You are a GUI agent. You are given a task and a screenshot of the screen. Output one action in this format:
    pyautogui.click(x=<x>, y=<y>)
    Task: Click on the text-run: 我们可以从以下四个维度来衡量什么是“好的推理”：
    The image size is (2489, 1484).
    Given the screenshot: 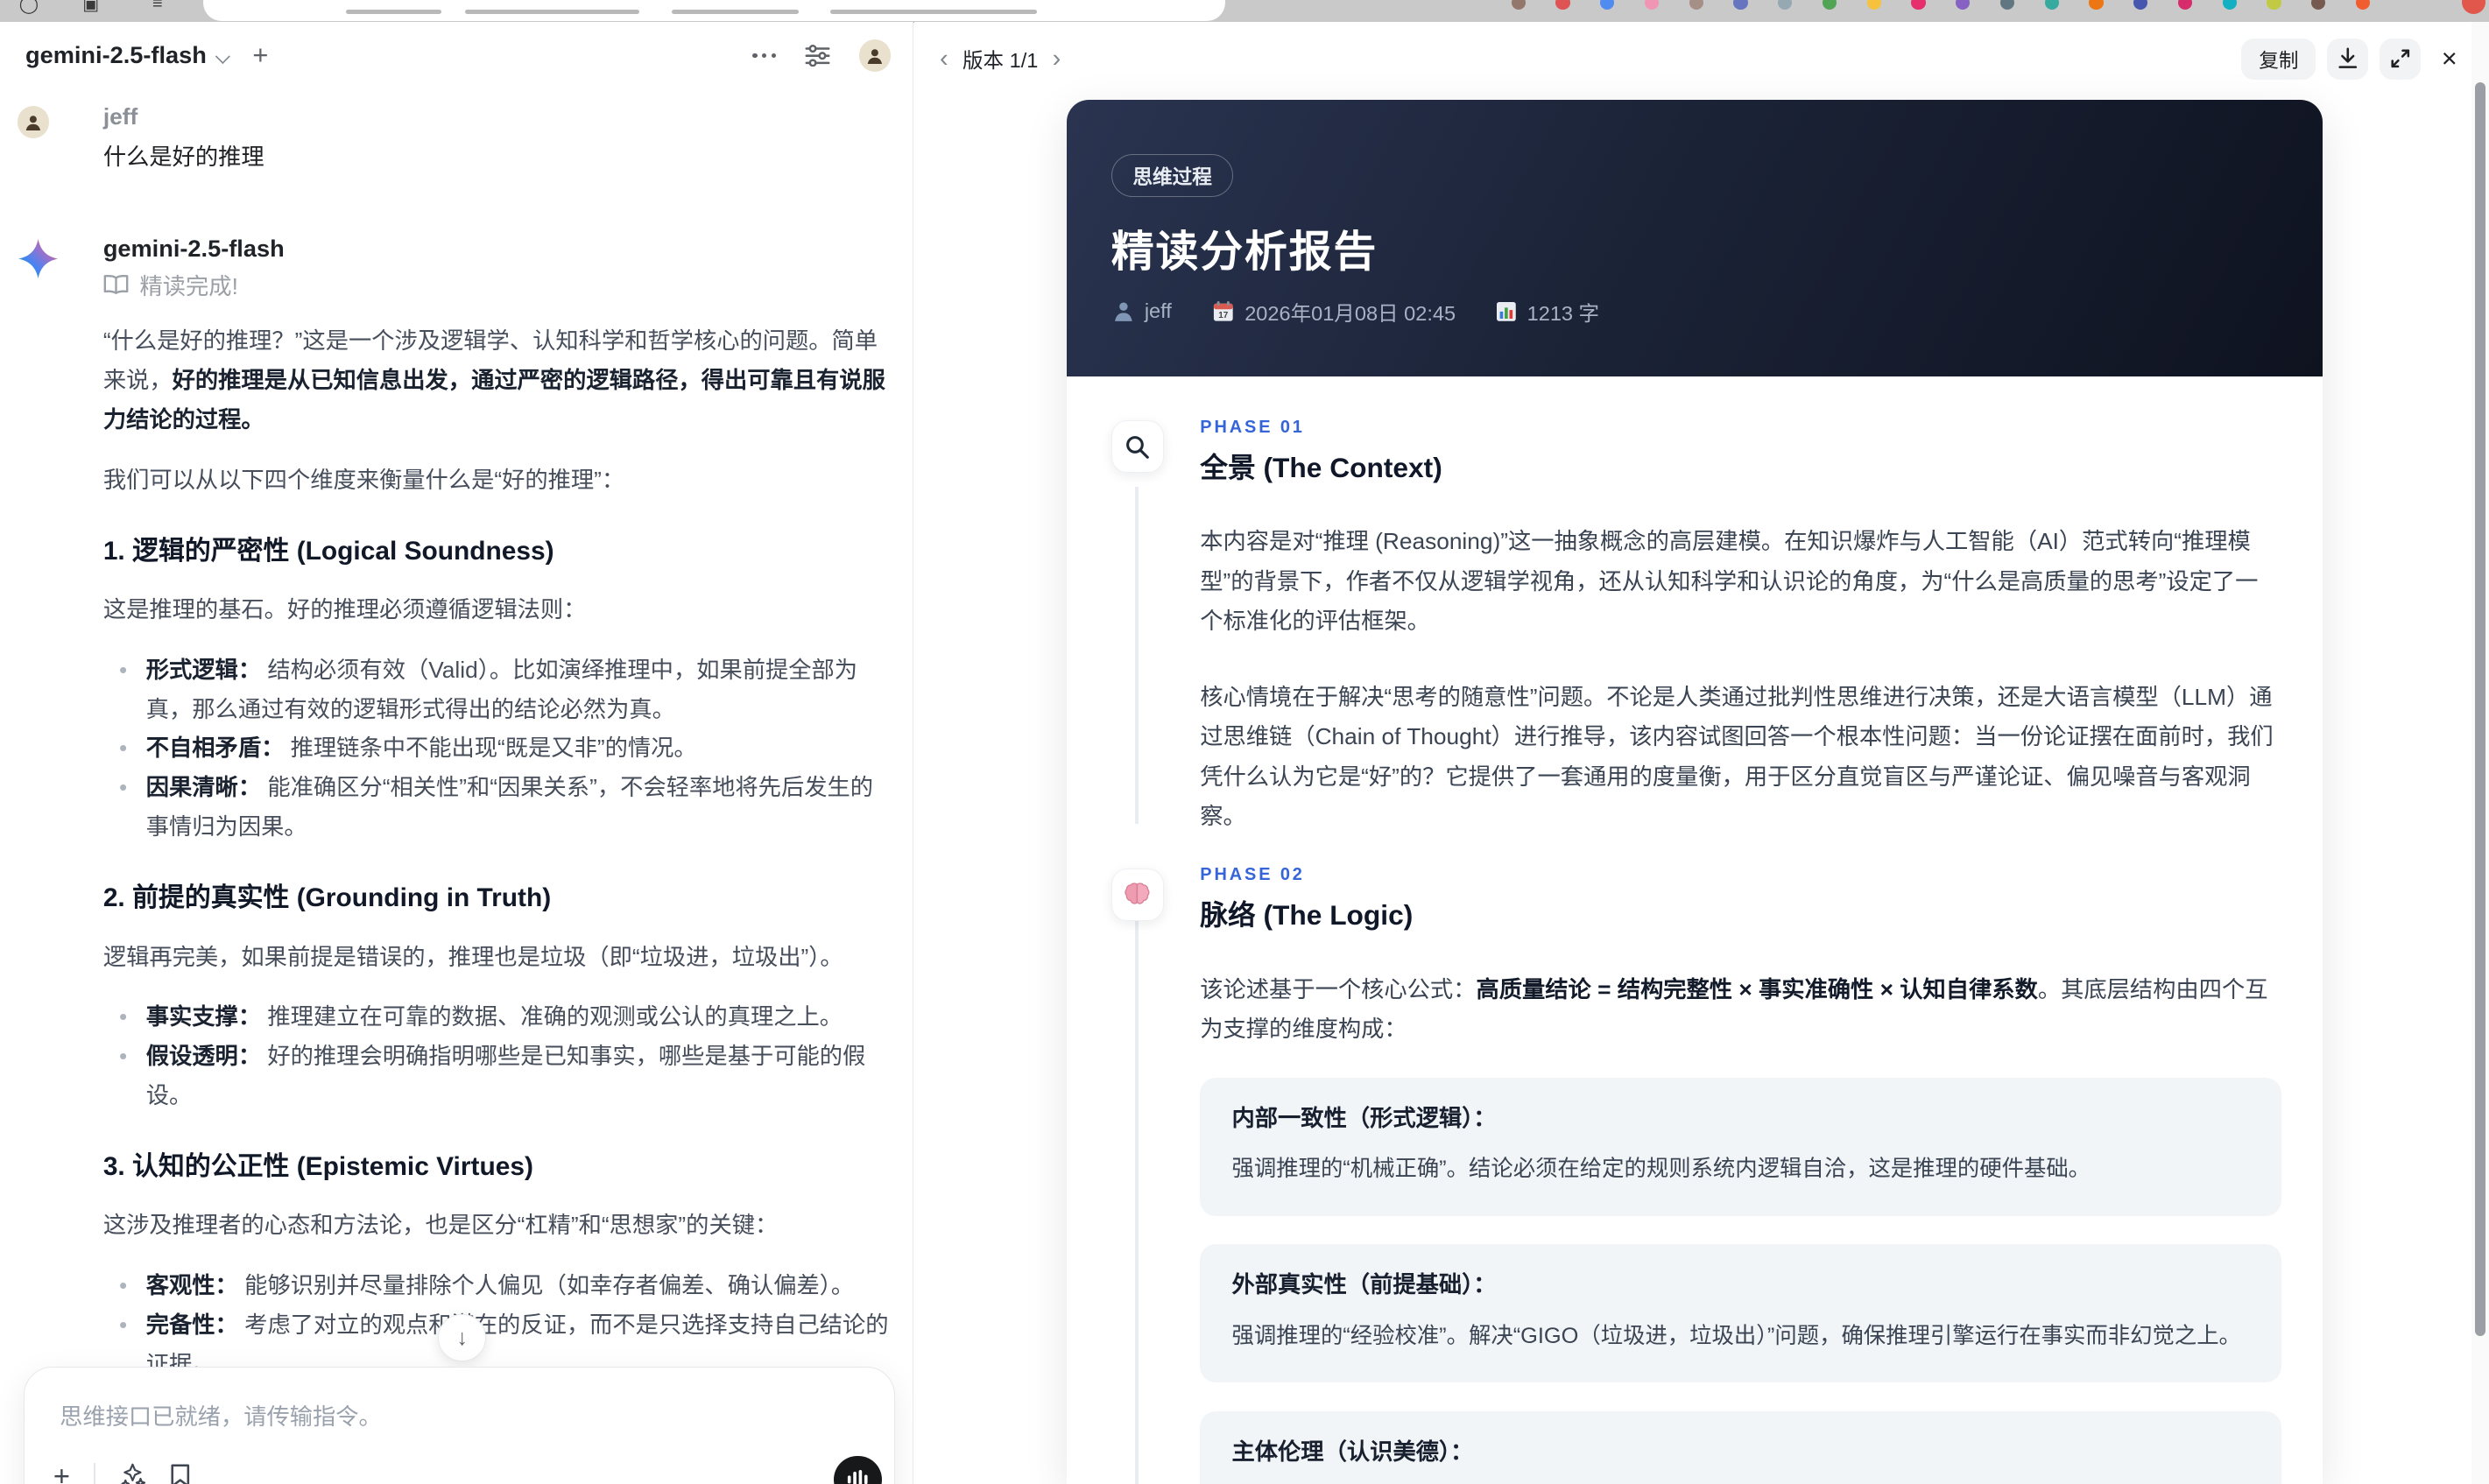 What is the action you would take?
    pyautogui.click(x=363, y=479)
    